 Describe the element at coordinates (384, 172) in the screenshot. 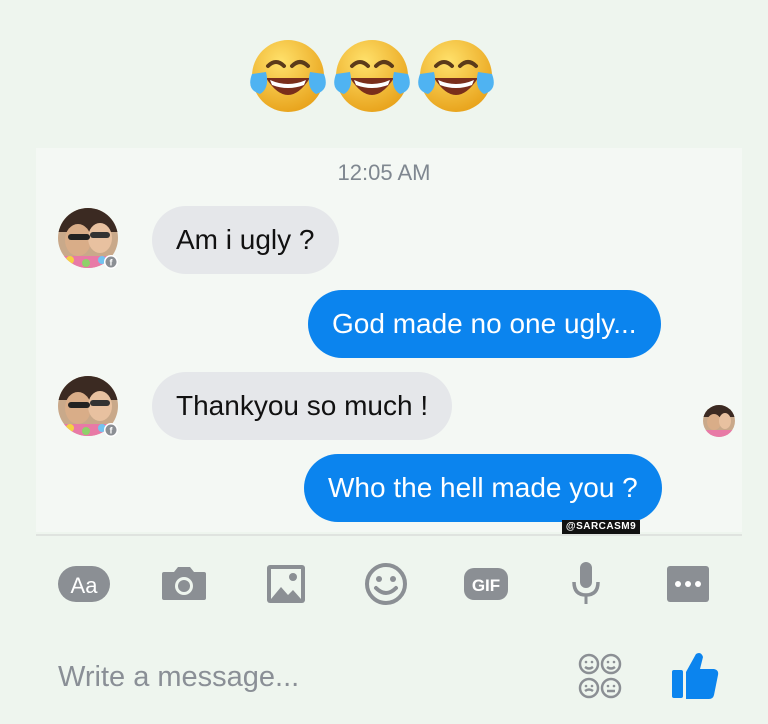

I see `message-timestamp: 12:05 AM` at that location.